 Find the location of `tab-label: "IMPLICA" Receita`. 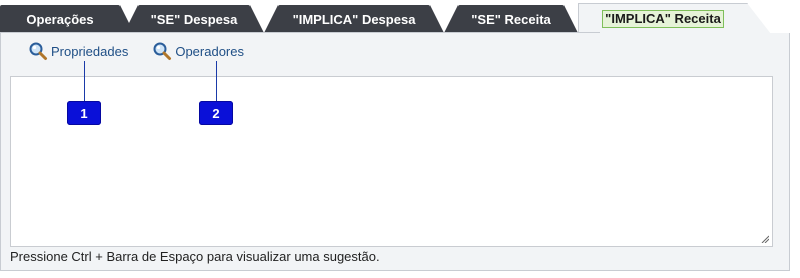

tab-label: "IMPLICA" Receita is located at coordinates (663, 18).